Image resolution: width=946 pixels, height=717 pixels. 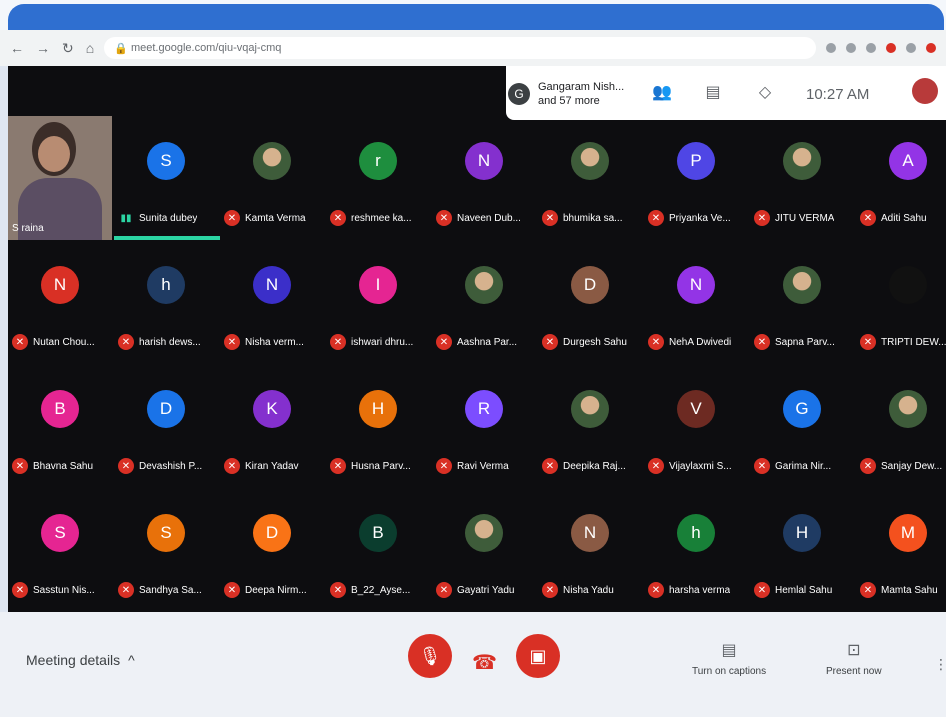 What do you see at coordinates (871, 48) in the screenshot?
I see `star-icon` at bounding box center [871, 48].